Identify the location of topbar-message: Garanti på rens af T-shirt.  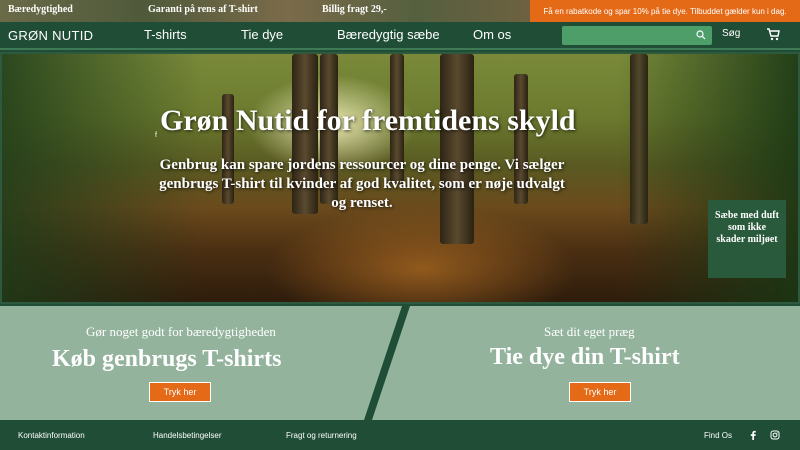
(203, 9).